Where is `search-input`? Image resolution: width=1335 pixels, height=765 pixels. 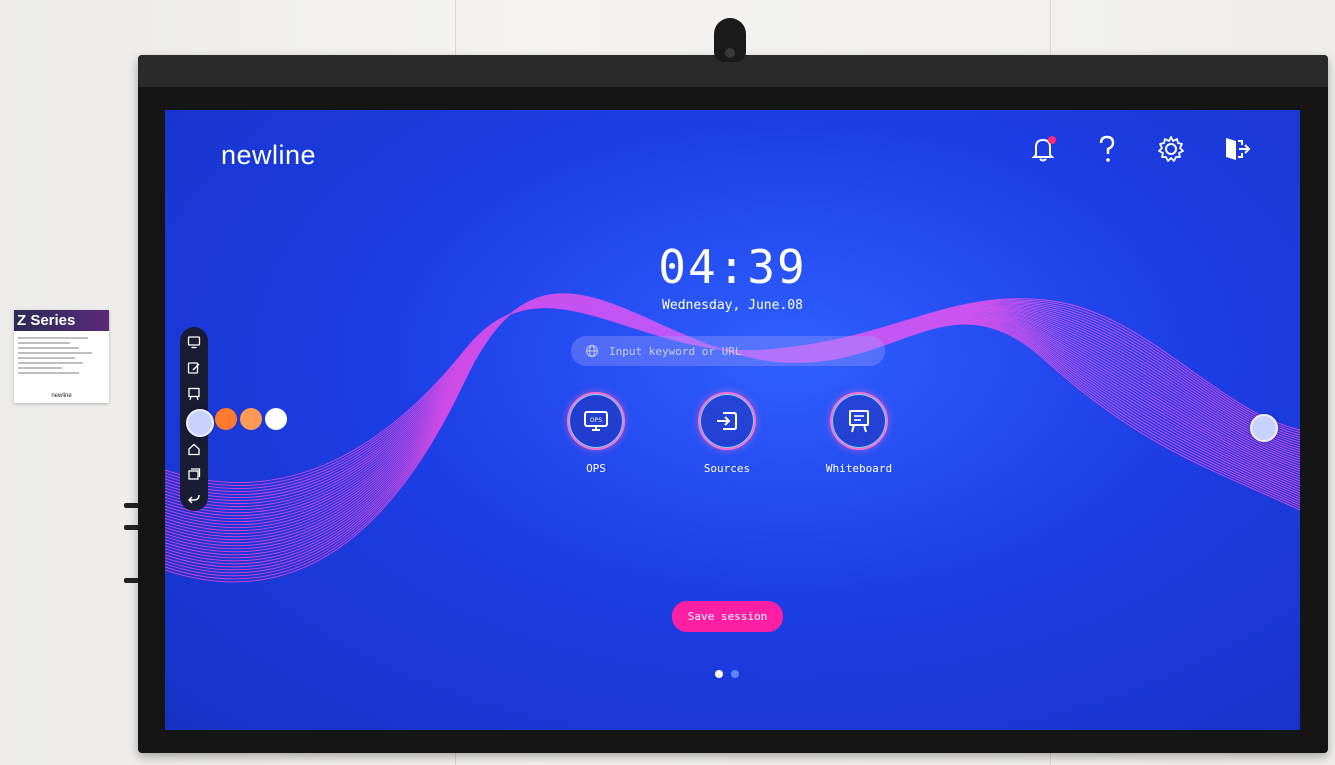
search-input is located at coordinates (739, 351).